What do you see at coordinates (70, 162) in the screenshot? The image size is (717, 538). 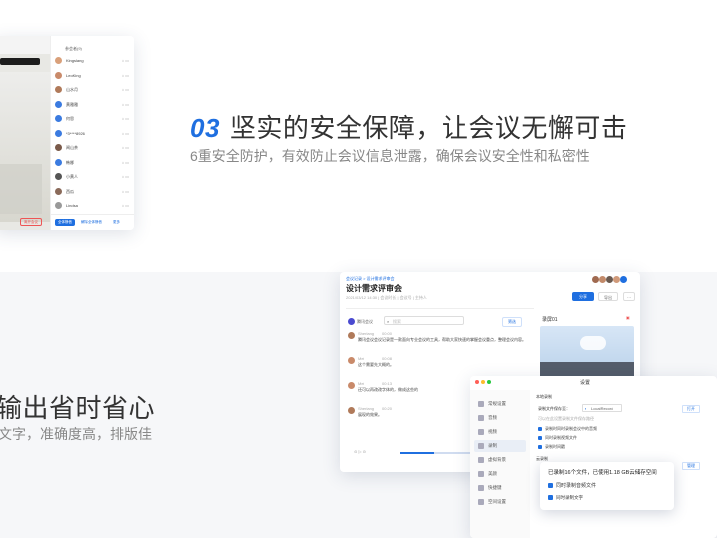 I see `participant-name: 韩娜` at bounding box center [70, 162].